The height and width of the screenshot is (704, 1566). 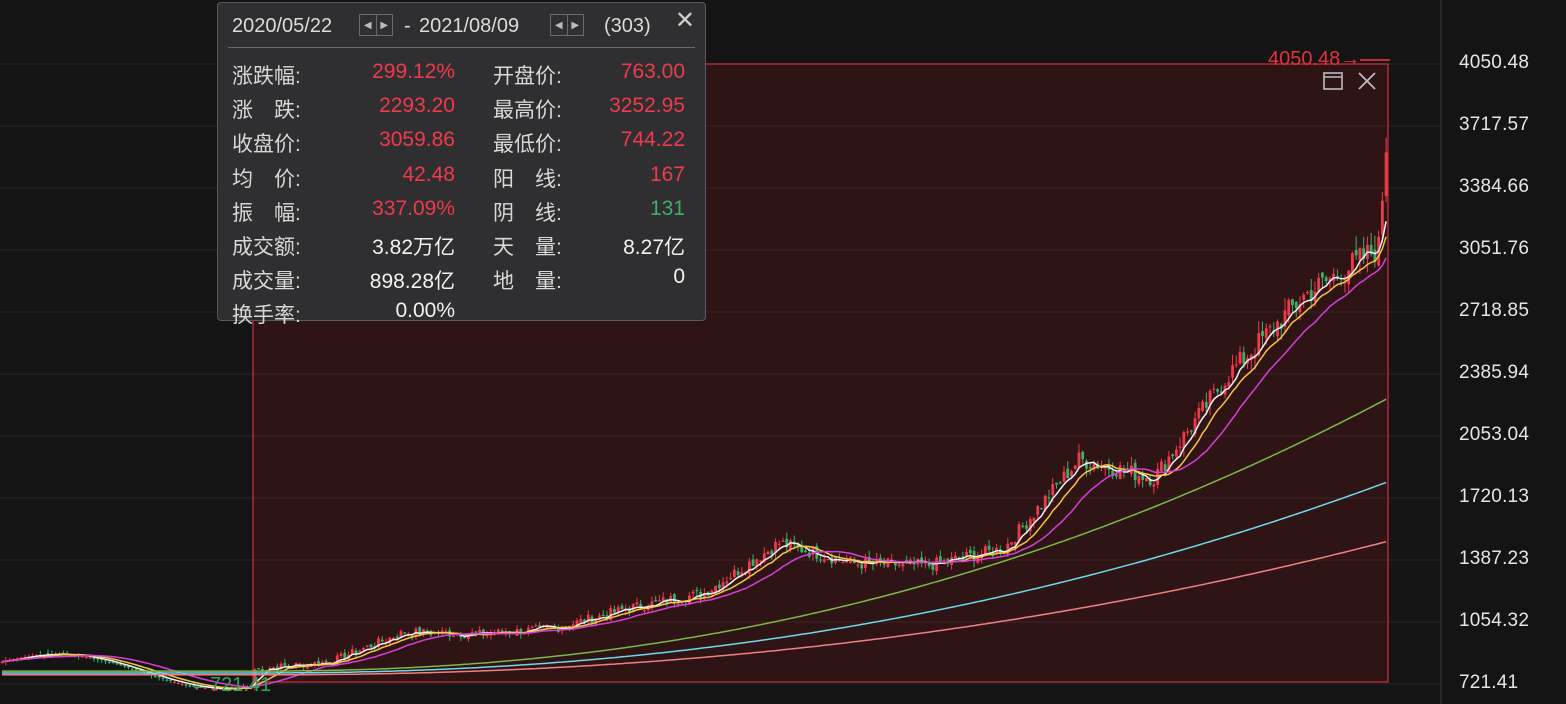 I want to click on start-date: 2020/05/22, so click(x=282, y=26).